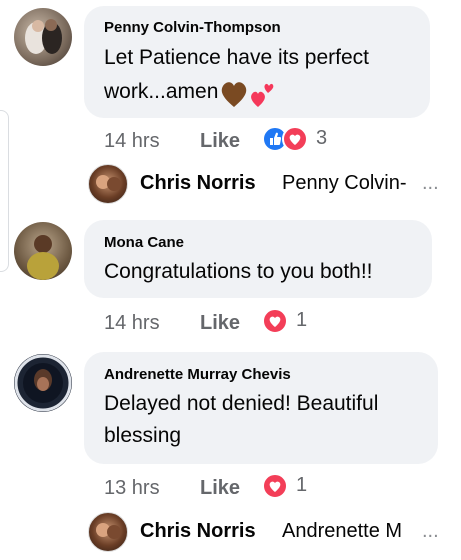  What do you see at coordinates (197, 374) in the screenshot?
I see `comment-author: Andrenette Murray Chevis` at bounding box center [197, 374].